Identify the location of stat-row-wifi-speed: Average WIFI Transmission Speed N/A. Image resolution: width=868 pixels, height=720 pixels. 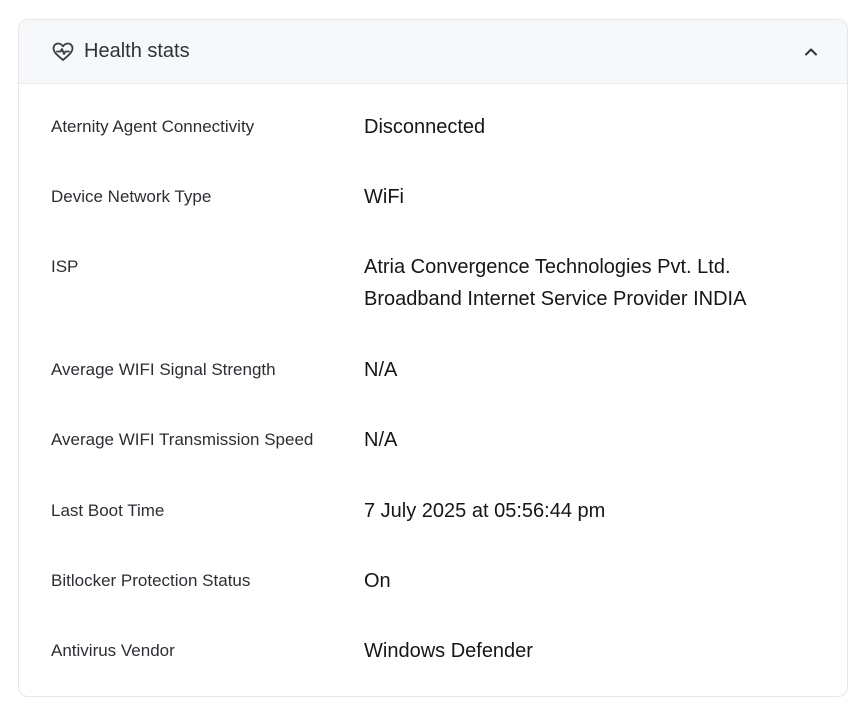
(439, 442).